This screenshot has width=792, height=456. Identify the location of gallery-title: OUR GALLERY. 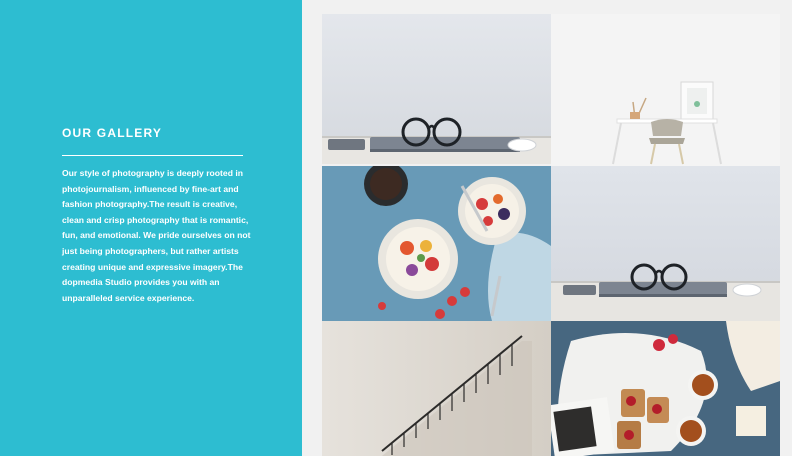
(112, 133).